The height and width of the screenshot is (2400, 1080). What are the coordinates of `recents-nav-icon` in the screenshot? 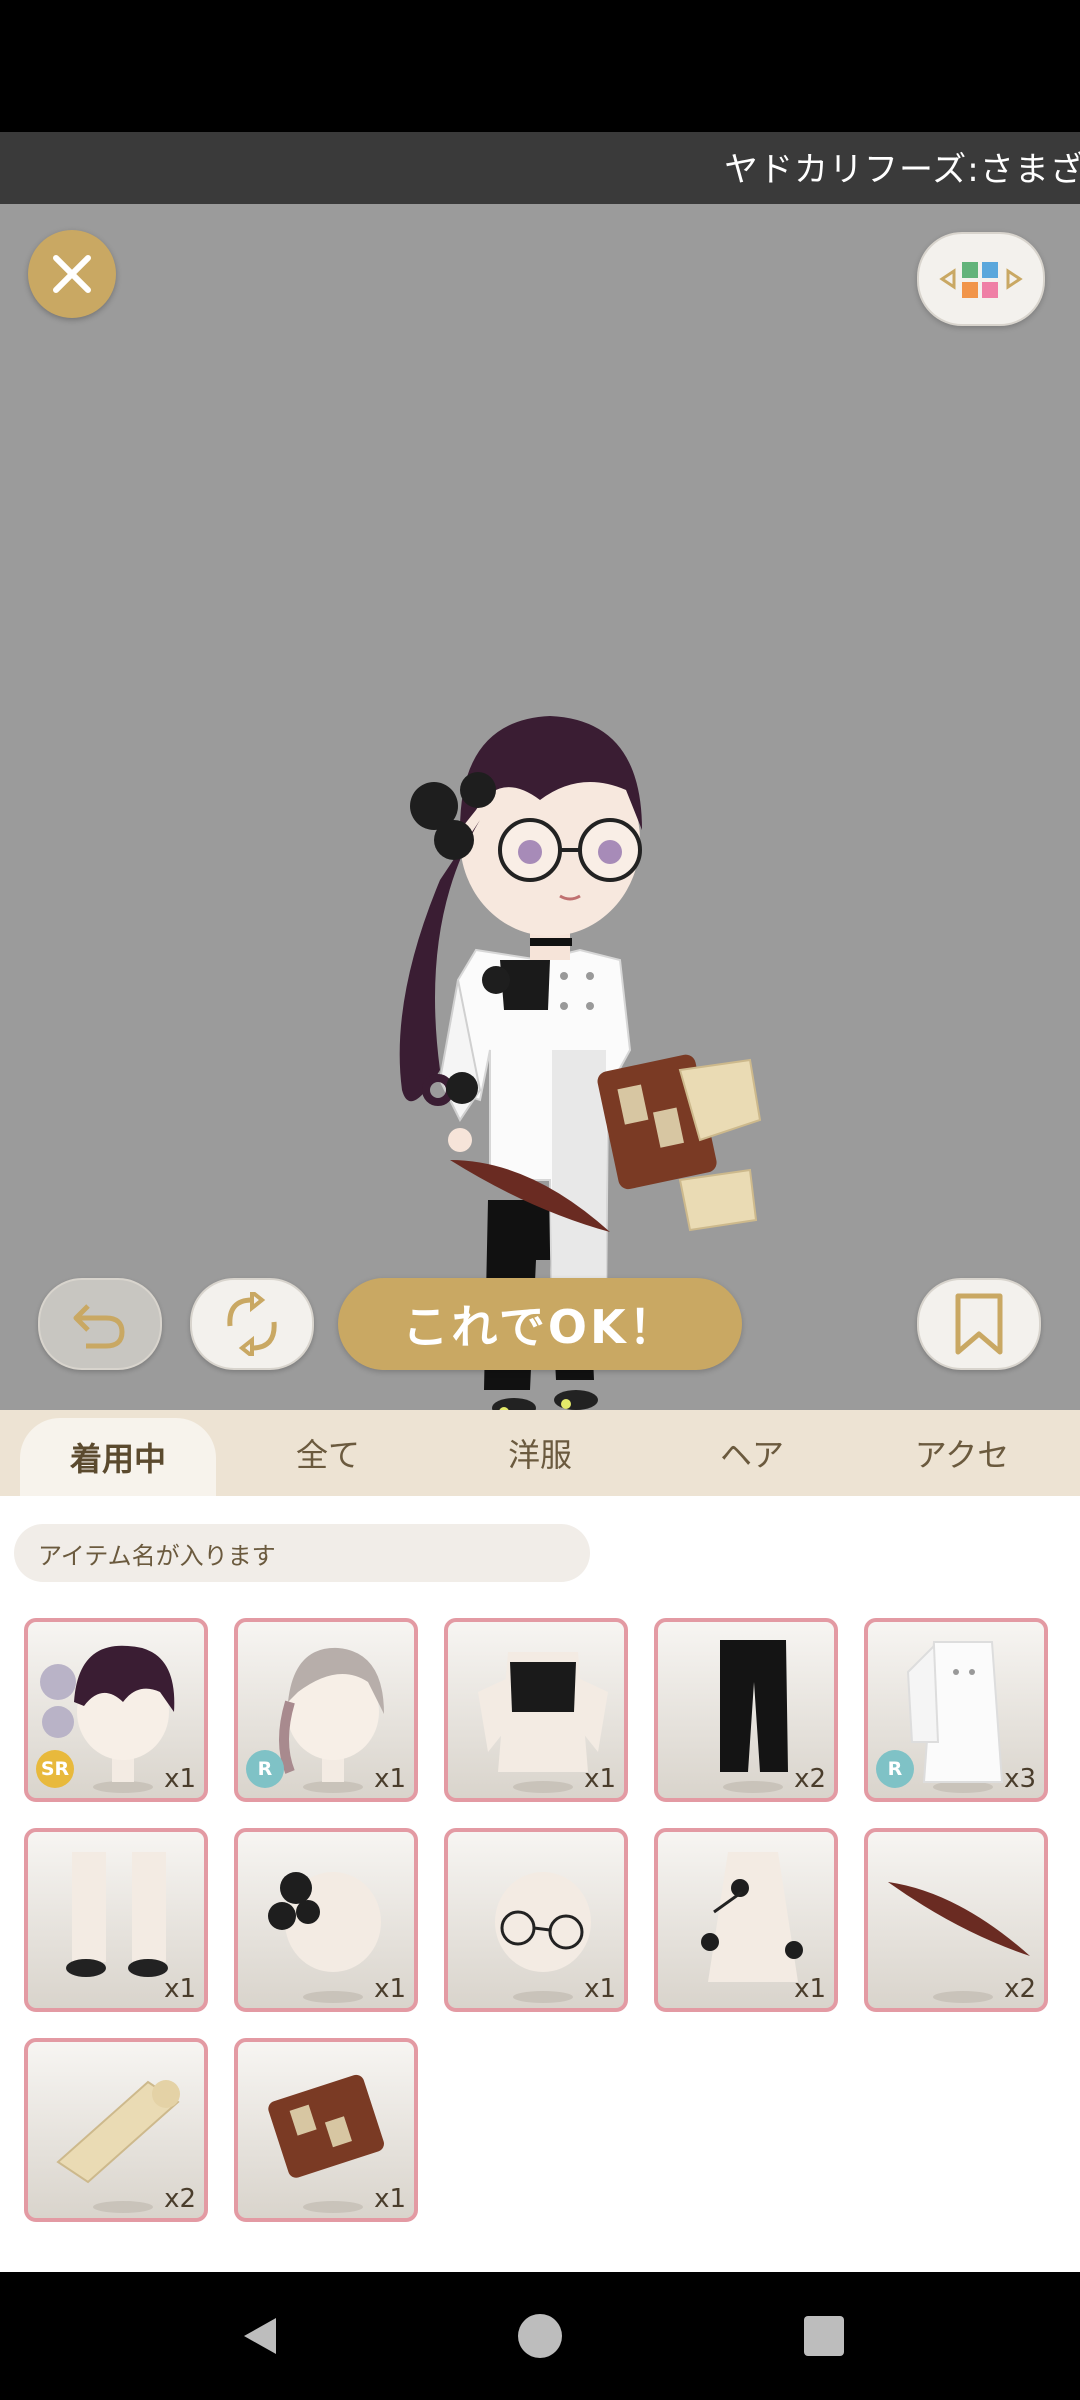 It's located at (824, 2336).